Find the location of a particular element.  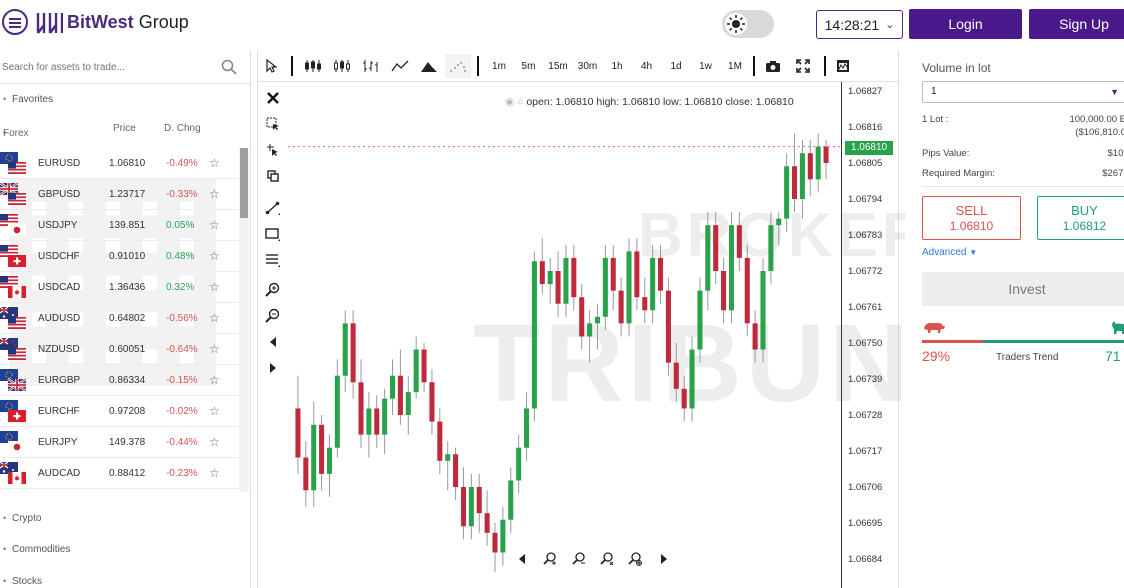

asset-row-audcad: AUDCAD 0.88412 -0.23% ☆ is located at coordinates (120, 473).